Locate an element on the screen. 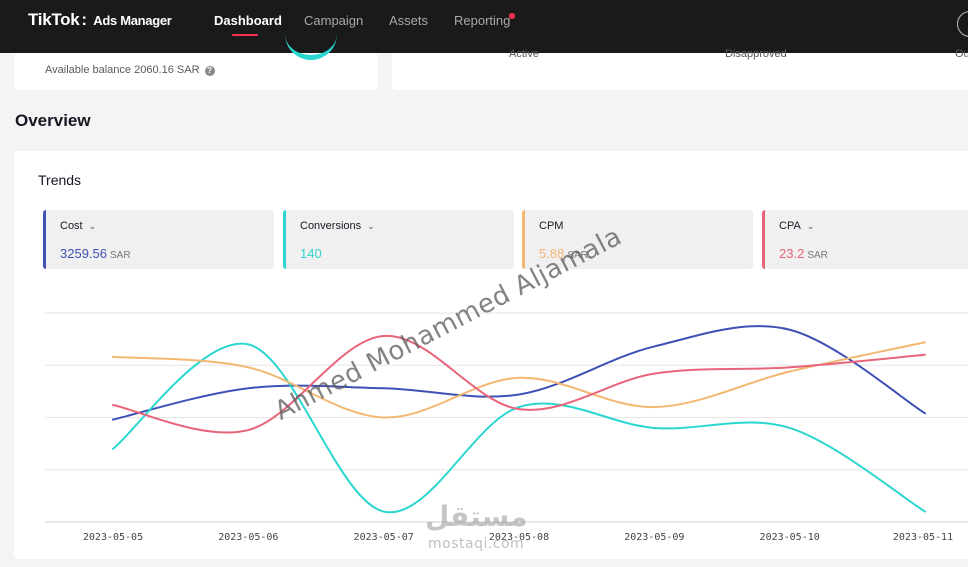 The width and height of the screenshot is (968, 567). metric-label: Cost ⌄ is located at coordinates (78, 226).